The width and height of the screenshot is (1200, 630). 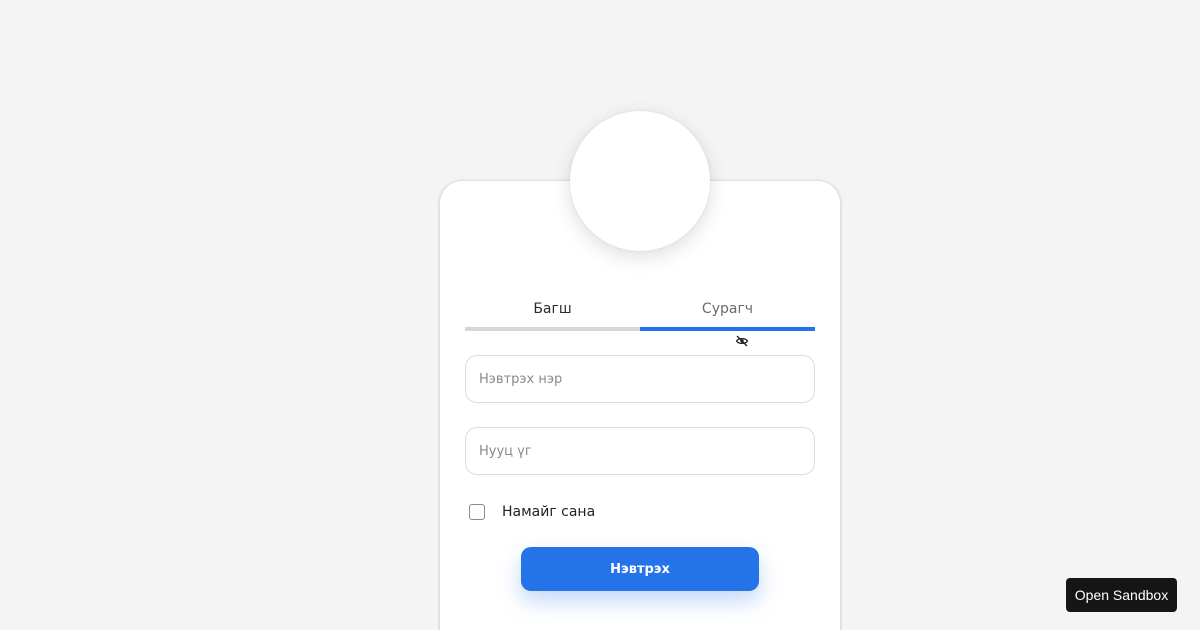 I want to click on username-input, so click(x=639, y=379).